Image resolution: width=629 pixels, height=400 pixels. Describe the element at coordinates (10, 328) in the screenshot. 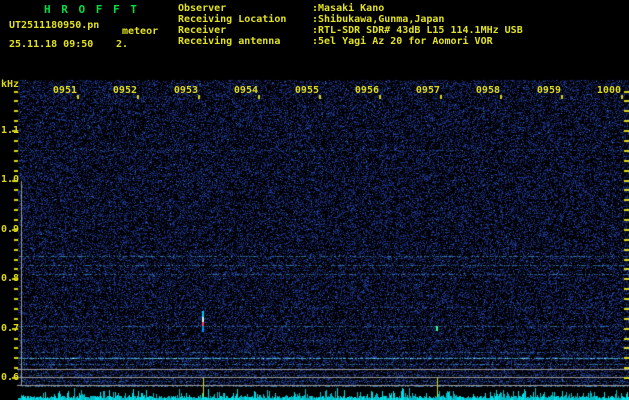

I see `y-tick-label: 0.7` at that location.